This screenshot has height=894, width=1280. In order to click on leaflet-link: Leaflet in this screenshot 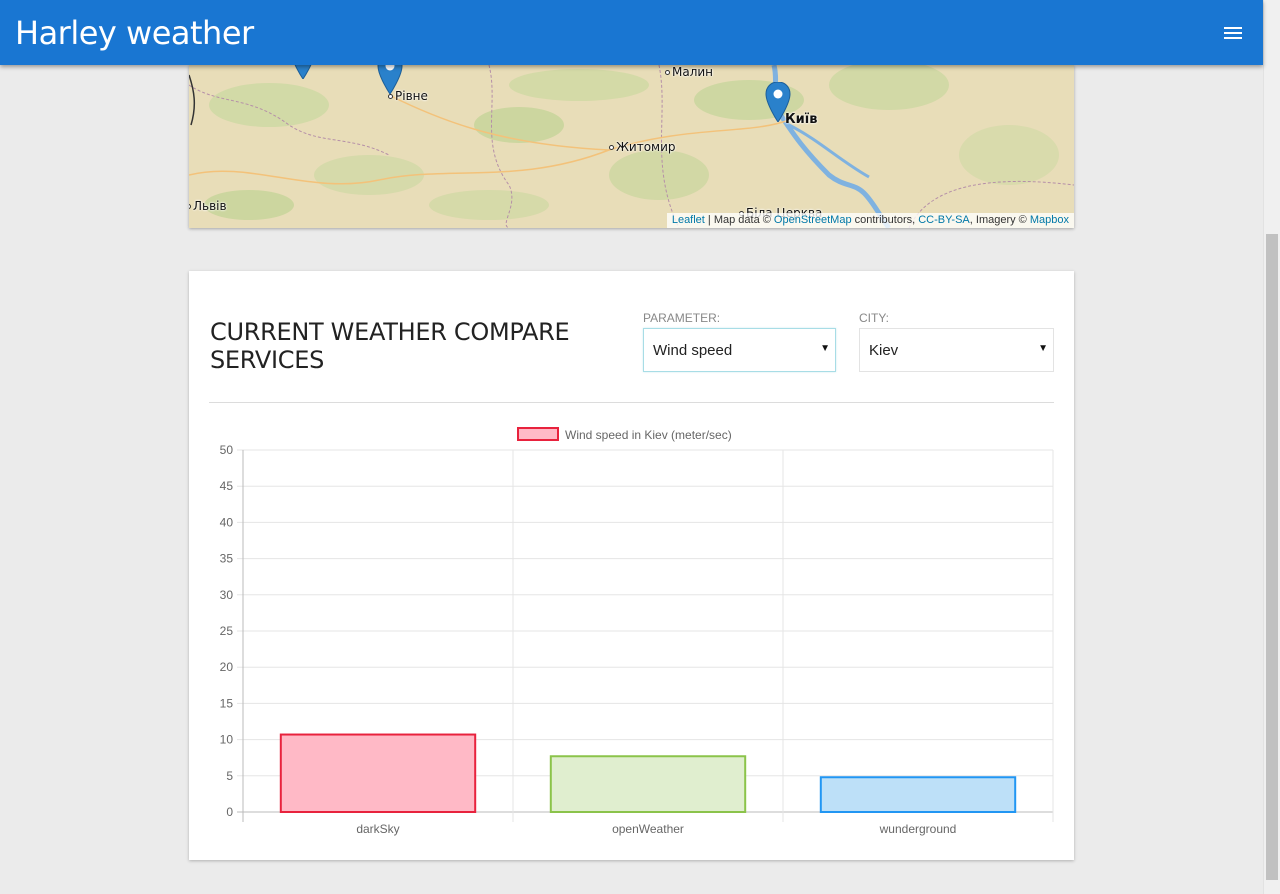, I will do `click(688, 220)`.